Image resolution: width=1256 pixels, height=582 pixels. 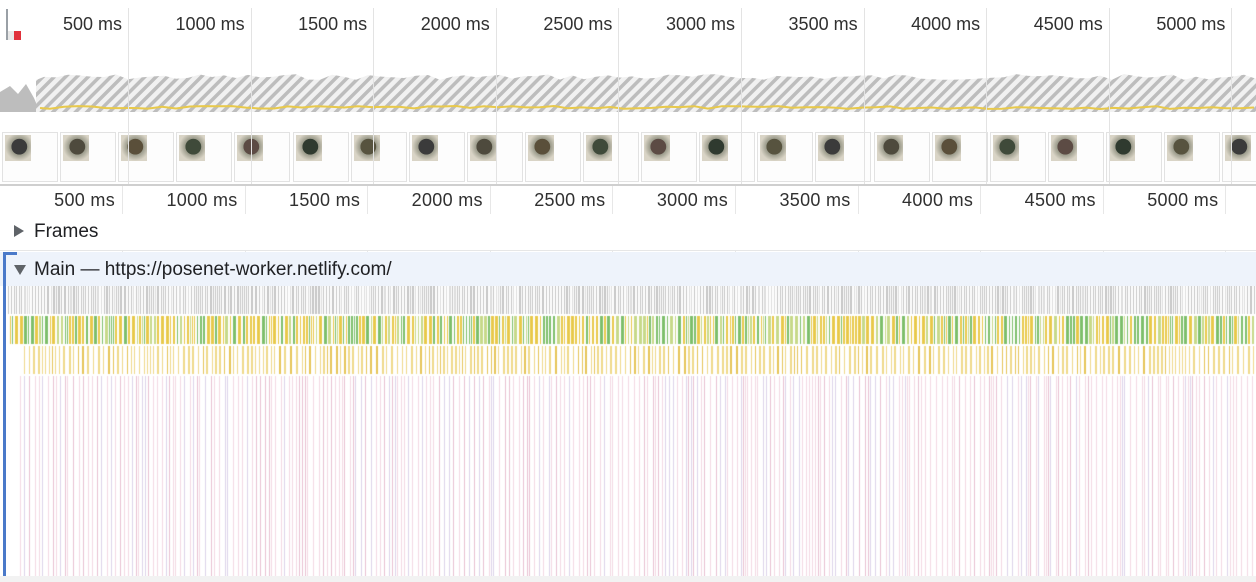 What do you see at coordinates (815, 200) in the screenshot?
I see `ruler-tick-label: 3500 ms` at bounding box center [815, 200].